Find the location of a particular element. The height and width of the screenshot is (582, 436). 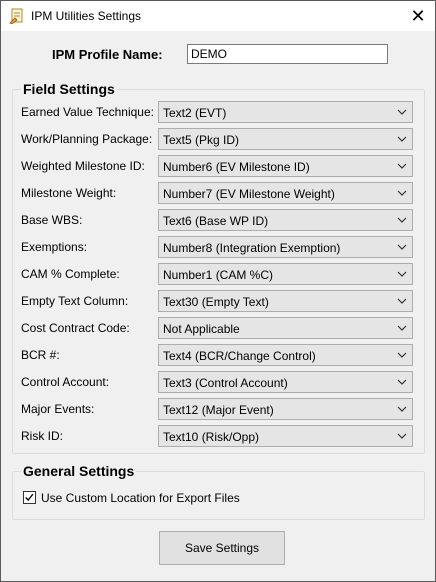

general-settings-title: General Settings is located at coordinates (79, 471).